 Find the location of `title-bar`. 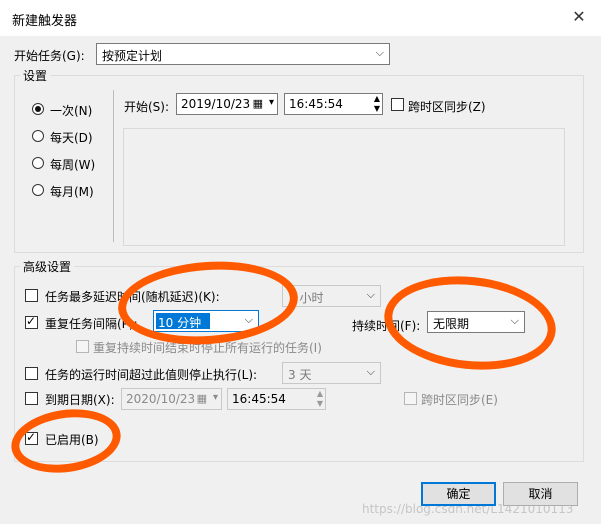

title-bar is located at coordinates (300, 18).